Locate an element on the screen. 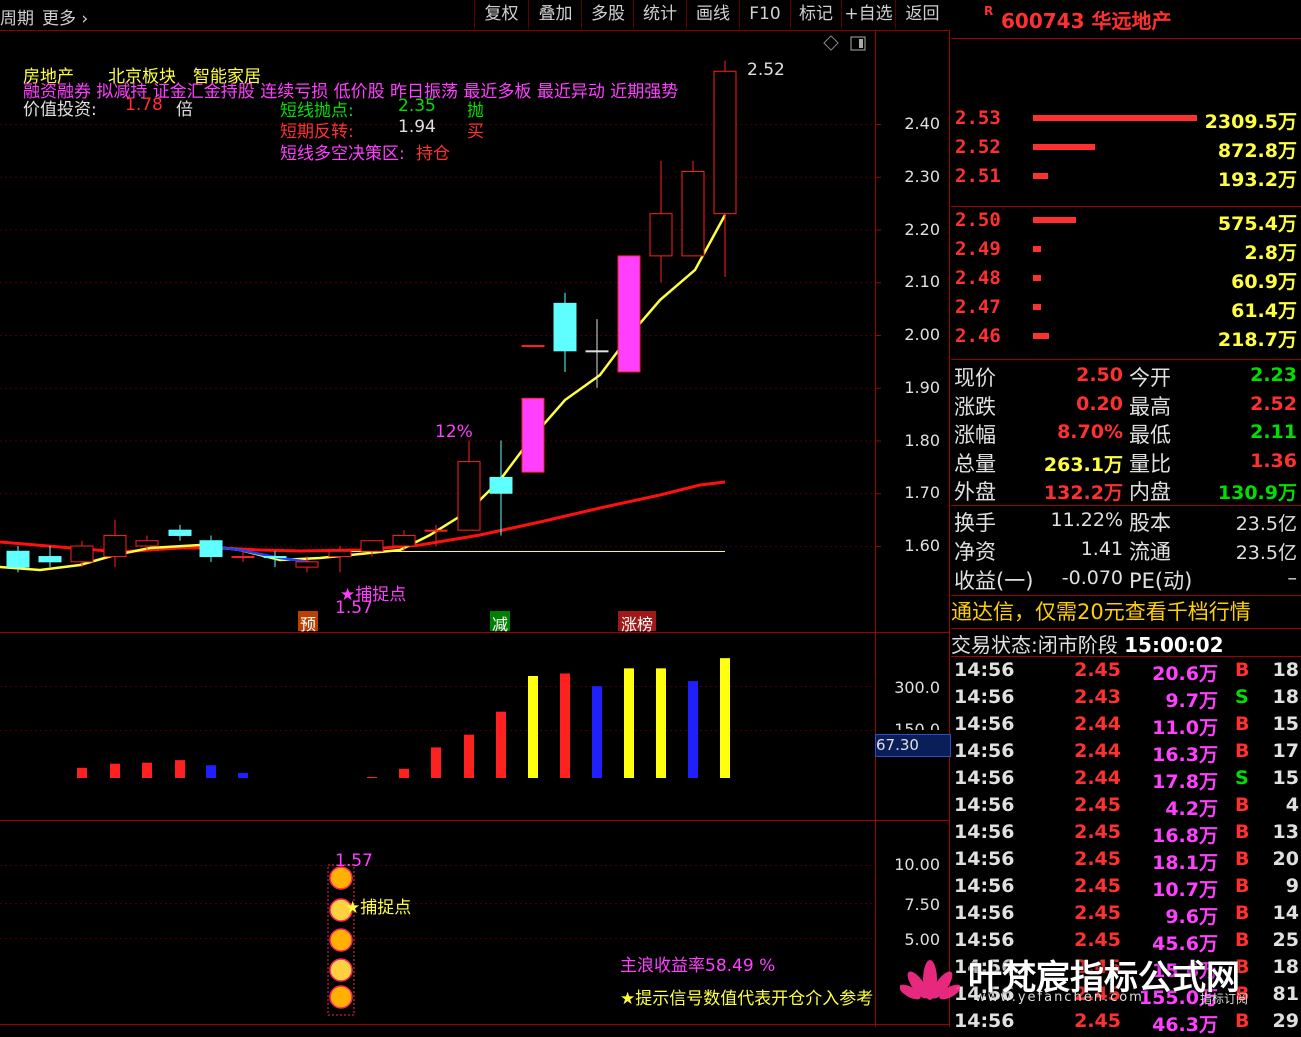 This screenshot has height=1037, width=1301. toolbar-button-7: +自选 is located at coordinates (868, 14).